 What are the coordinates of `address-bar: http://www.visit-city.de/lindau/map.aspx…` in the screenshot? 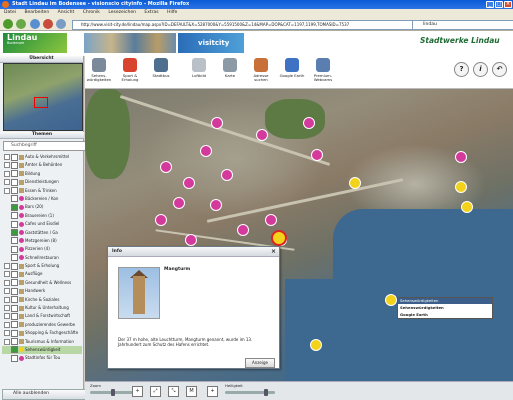 It's located at (245, 25).